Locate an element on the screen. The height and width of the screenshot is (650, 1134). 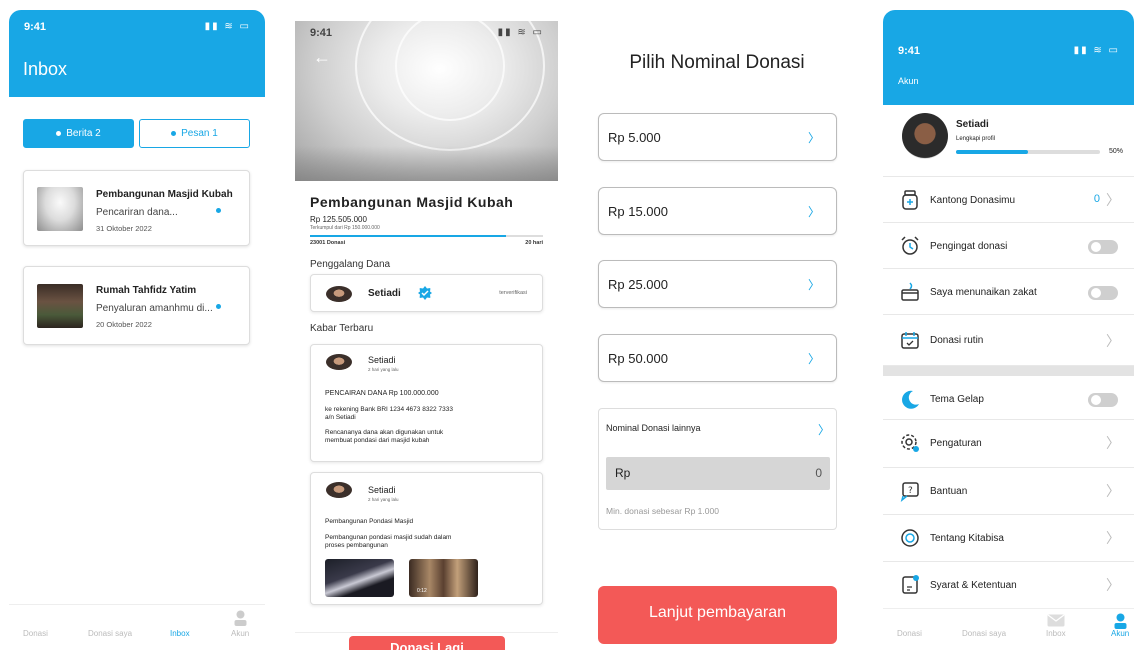
zakat-toggle is located at coordinates (1103, 293).